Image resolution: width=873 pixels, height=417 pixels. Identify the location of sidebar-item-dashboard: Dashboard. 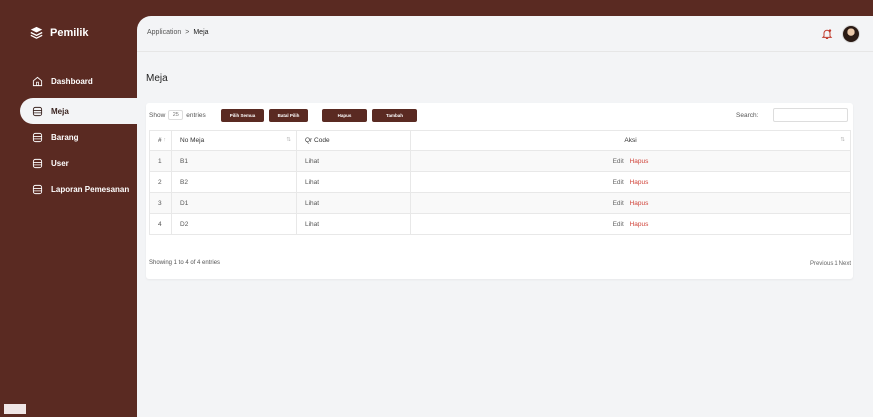
(68, 81).